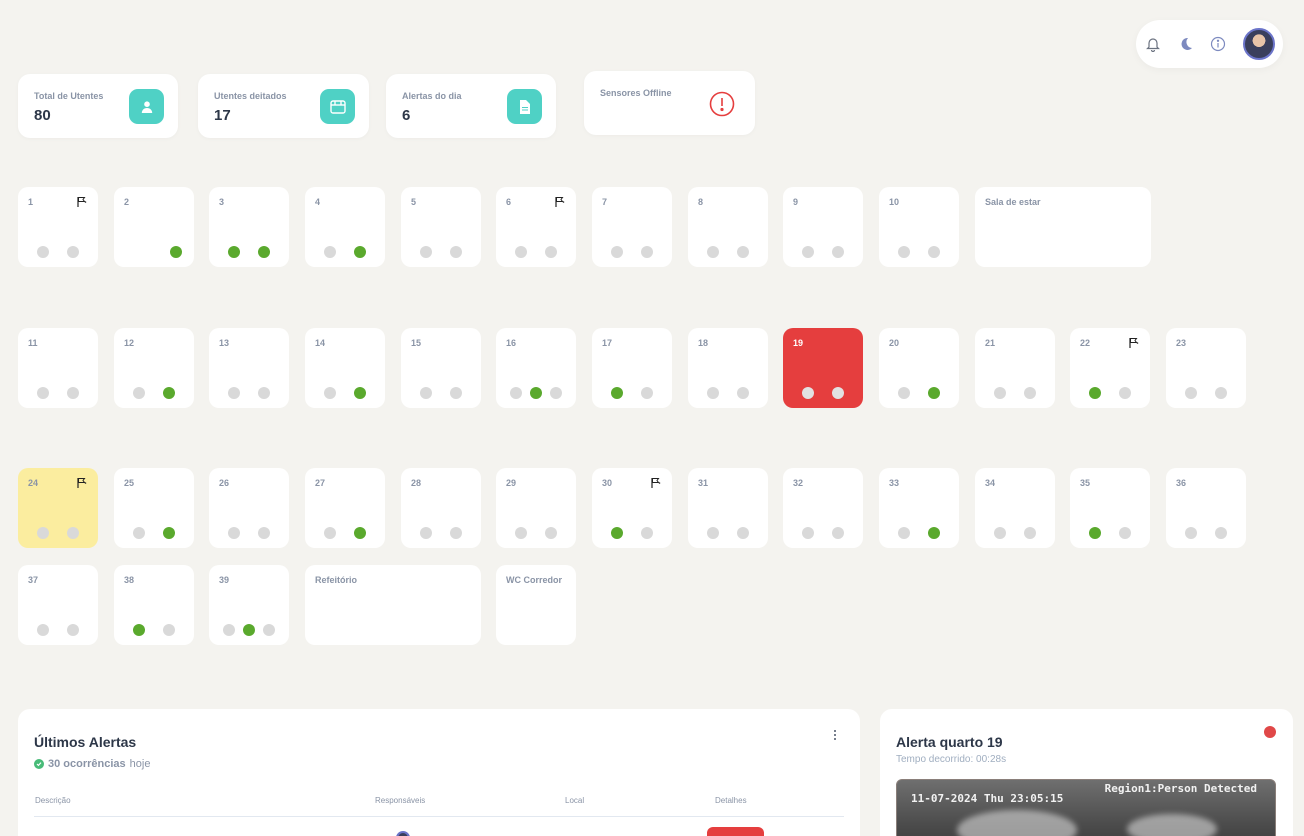 This screenshot has width=1304, height=836. Describe the element at coordinates (249, 227) in the screenshot. I see `room-card: 3` at that location.